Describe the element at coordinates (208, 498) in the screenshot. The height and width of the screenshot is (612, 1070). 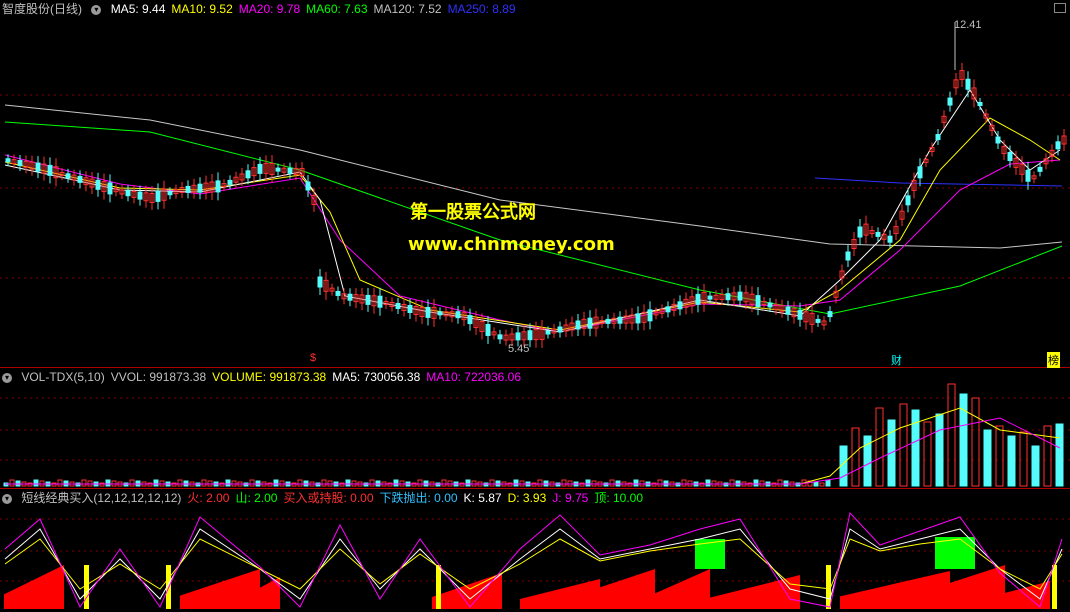
I see `indicator-legend-item-1: 火: 2.00` at that location.